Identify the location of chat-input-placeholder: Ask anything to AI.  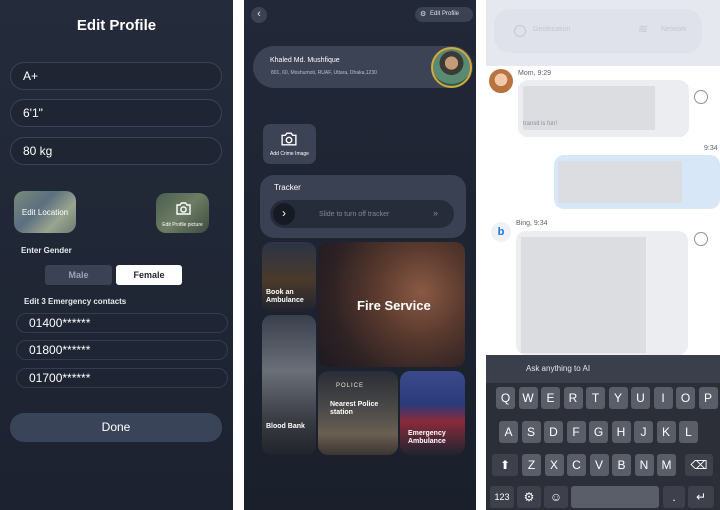
(558, 368).